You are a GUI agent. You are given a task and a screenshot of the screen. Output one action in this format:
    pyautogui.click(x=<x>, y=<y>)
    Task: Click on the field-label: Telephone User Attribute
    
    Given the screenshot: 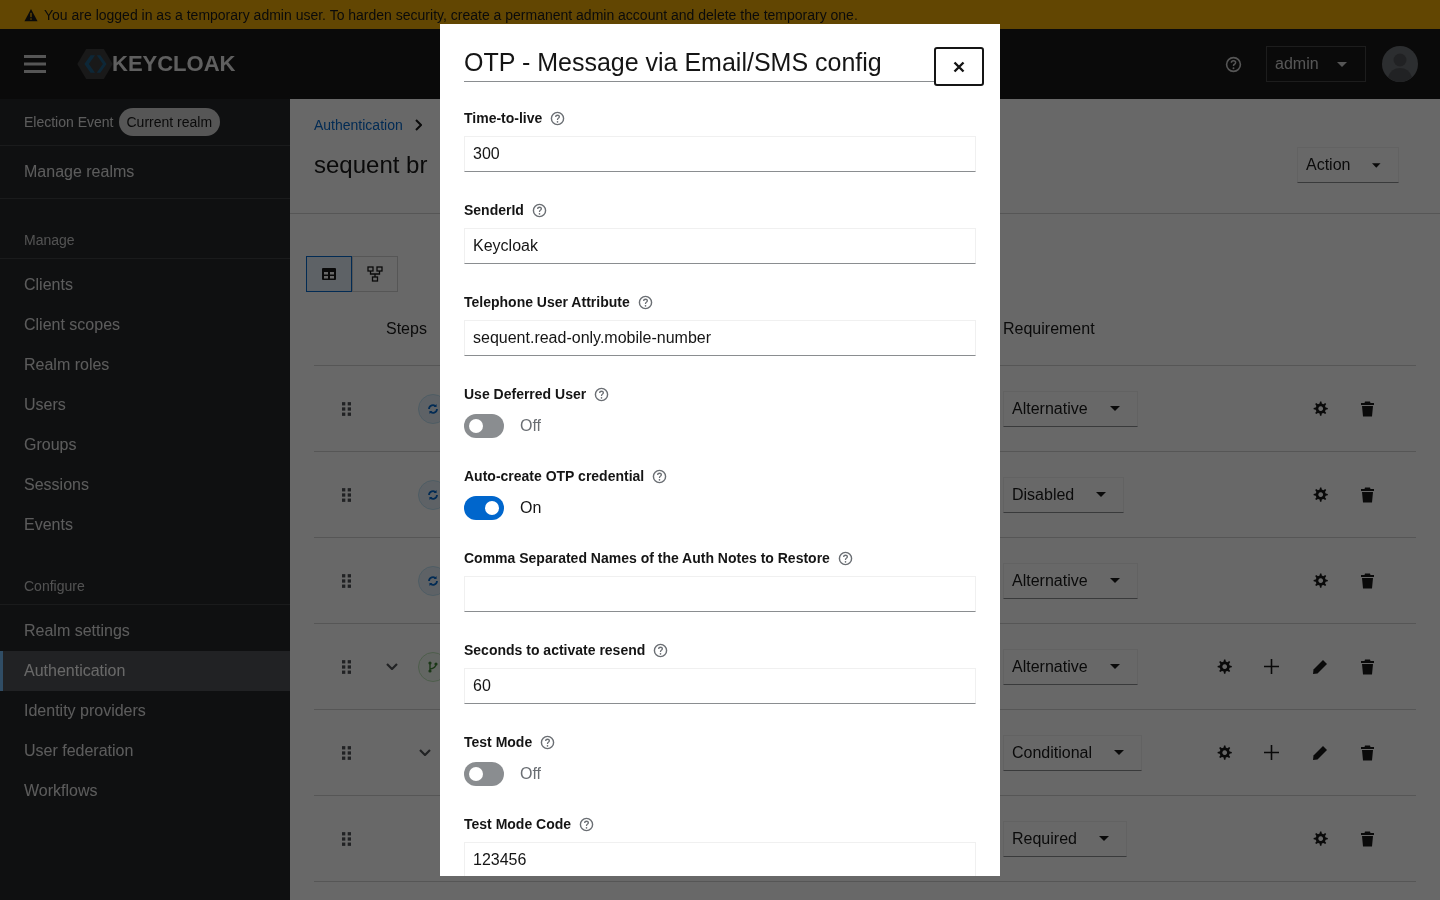 What is the action you would take?
    pyautogui.click(x=547, y=302)
    